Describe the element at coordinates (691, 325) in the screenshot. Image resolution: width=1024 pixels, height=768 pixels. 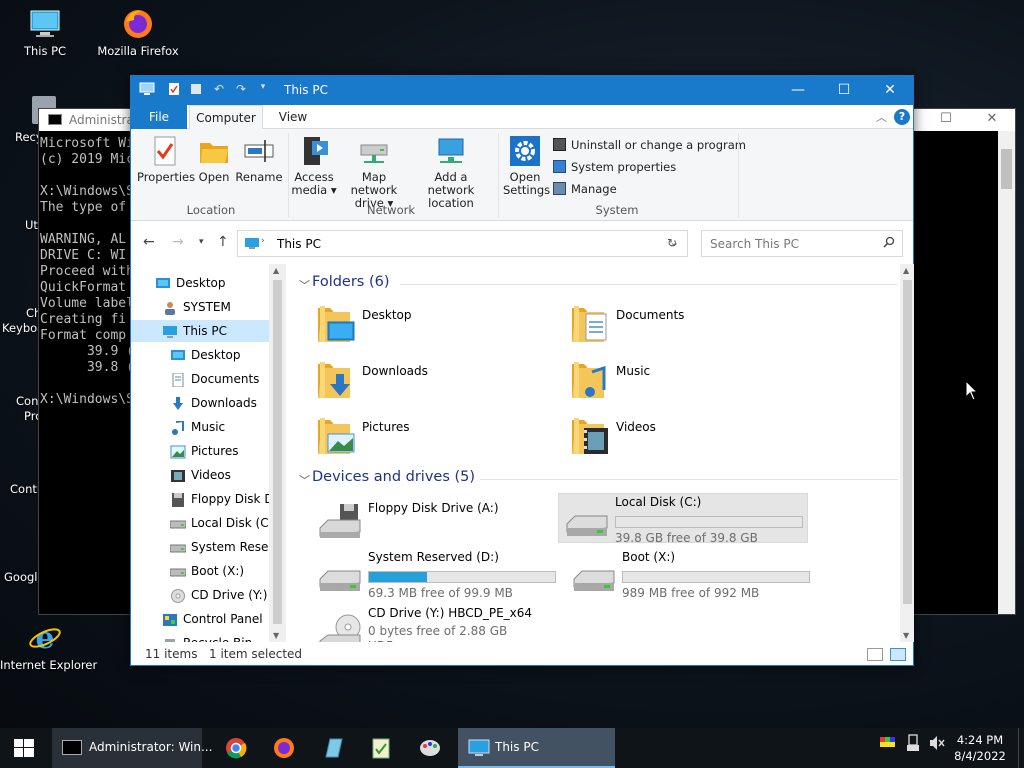
I see `folder-item: Documents` at that location.